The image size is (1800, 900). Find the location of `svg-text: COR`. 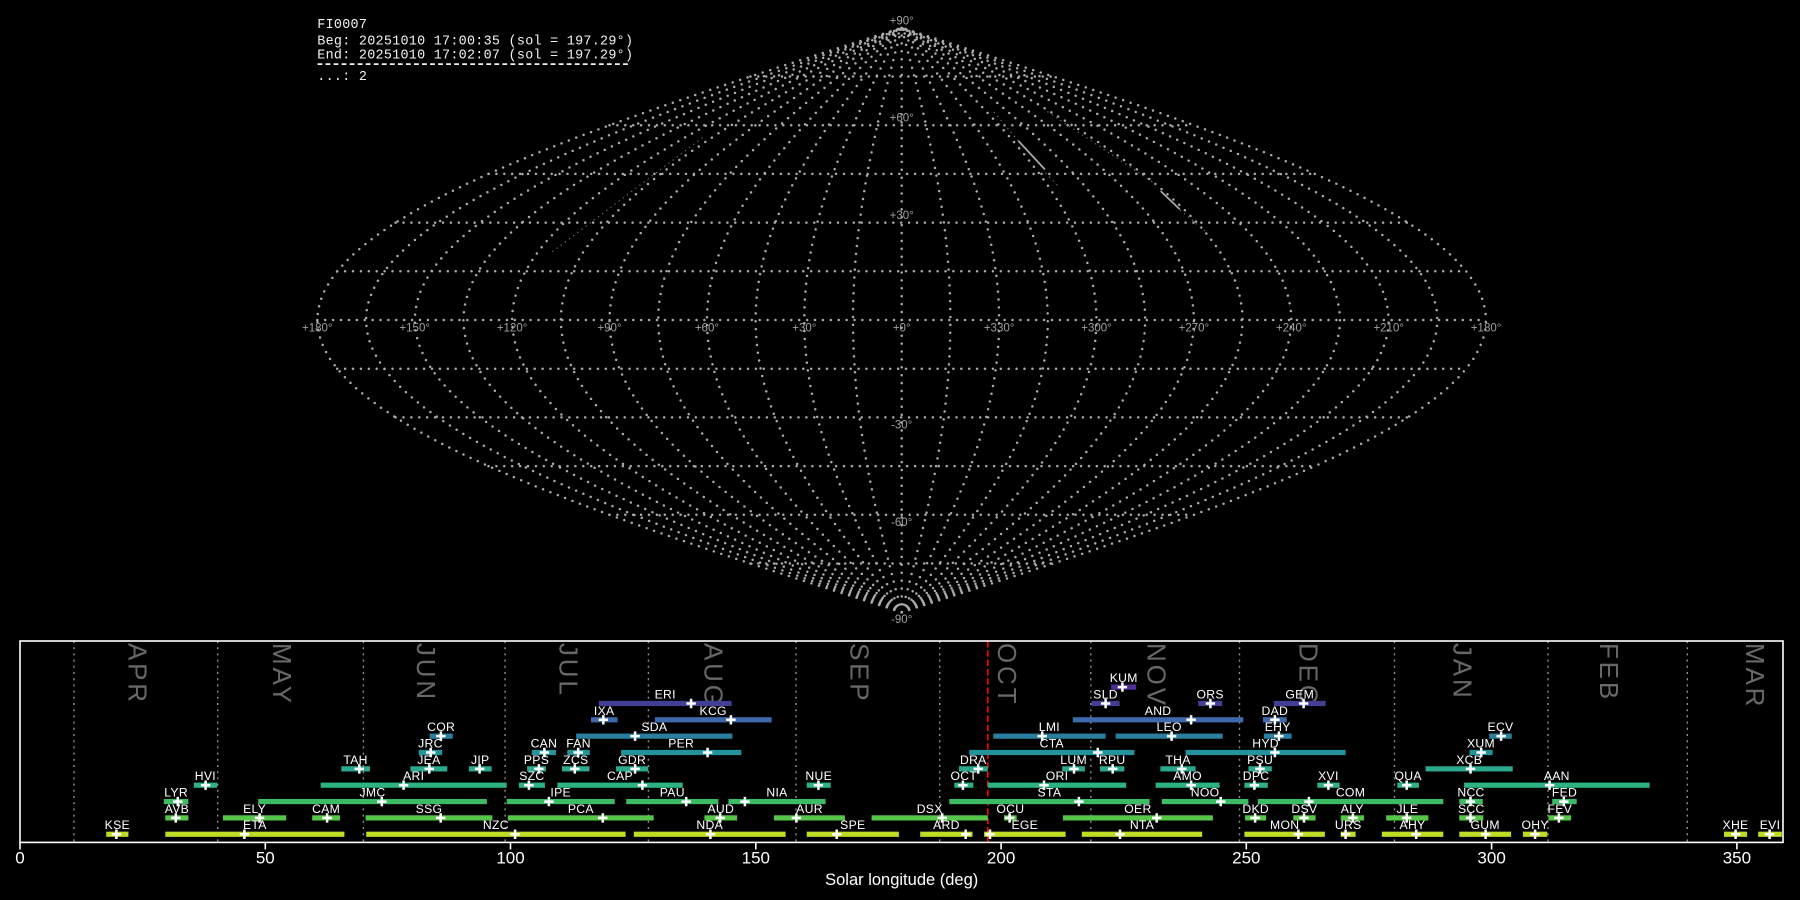

svg-text: COR is located at coordinates (441, 727).